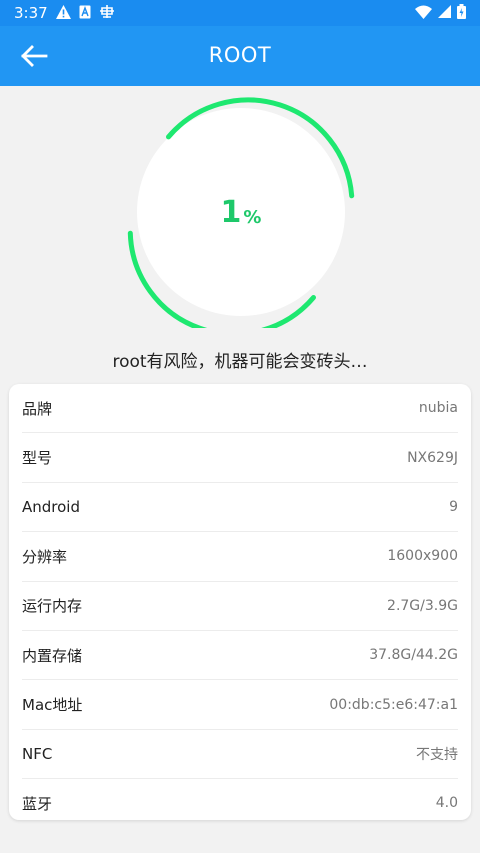 Image resolution: width=480 pixels, height=853 pixels. What do you see at coordinates (37, 803) in the screenshot?
I see `info-label: 蓝牙` at bounding box center [37, 803].